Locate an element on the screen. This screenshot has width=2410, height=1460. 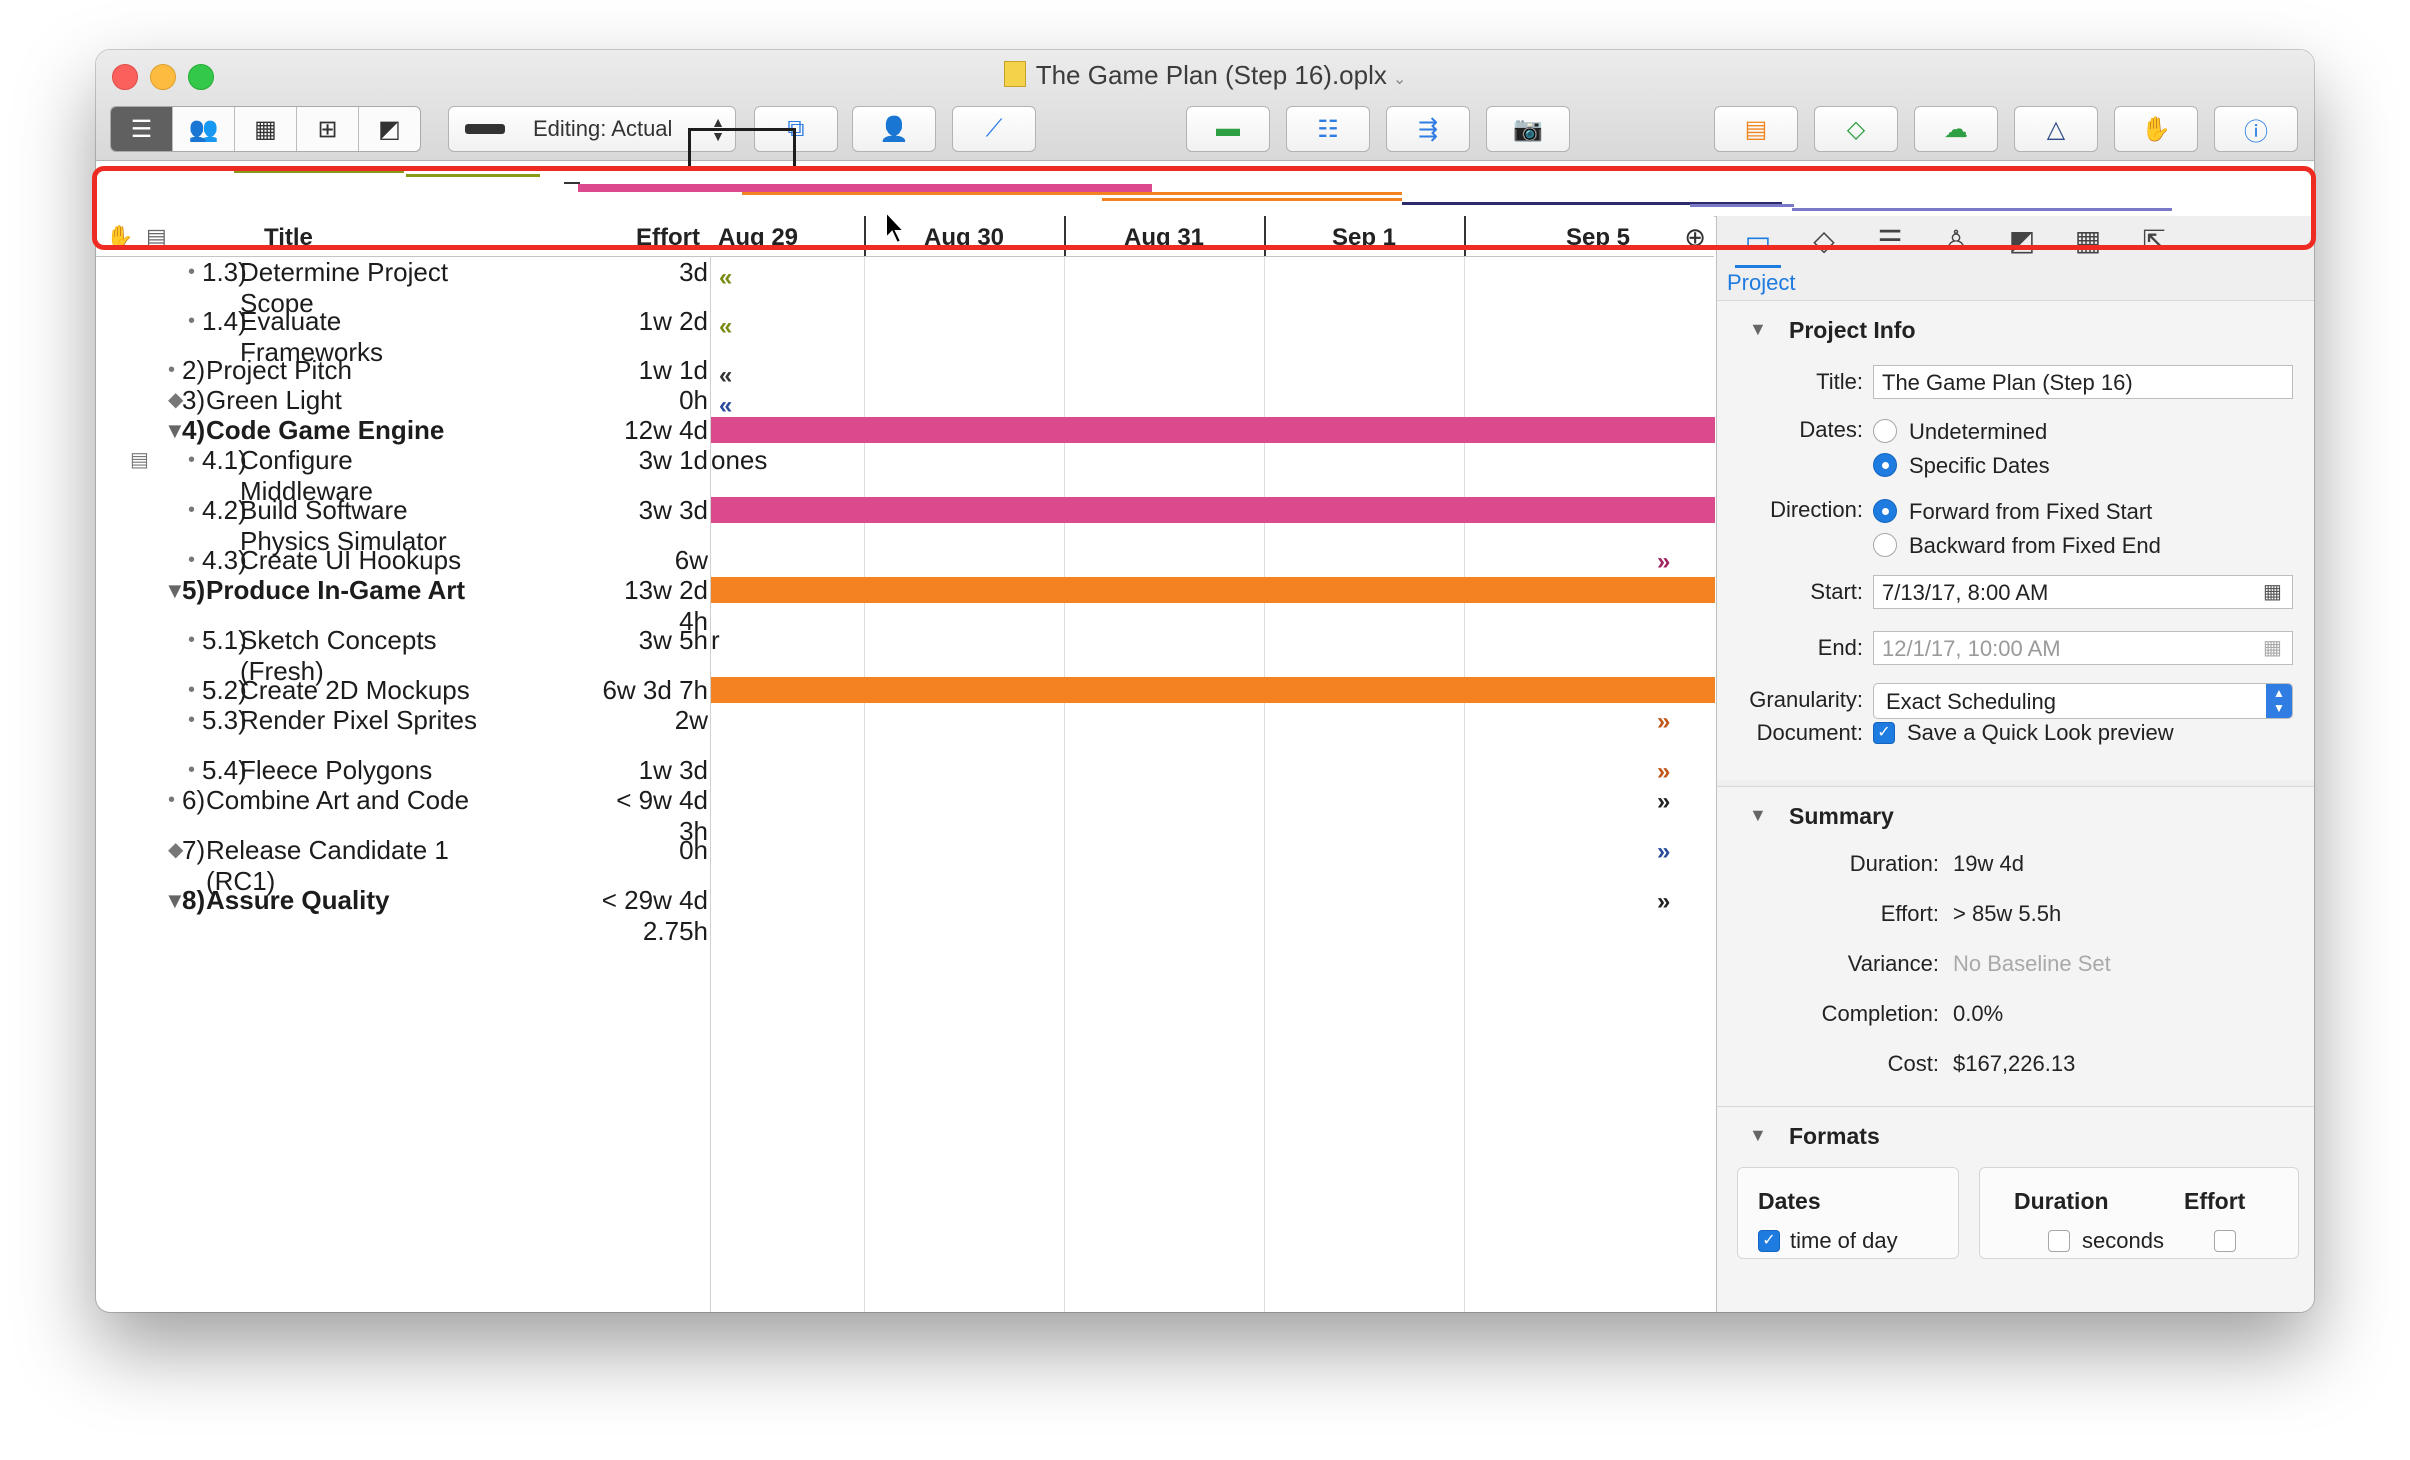
granularity-select: Exact Scheduling ▲ ▼ is located at coordinates (2083, 701).